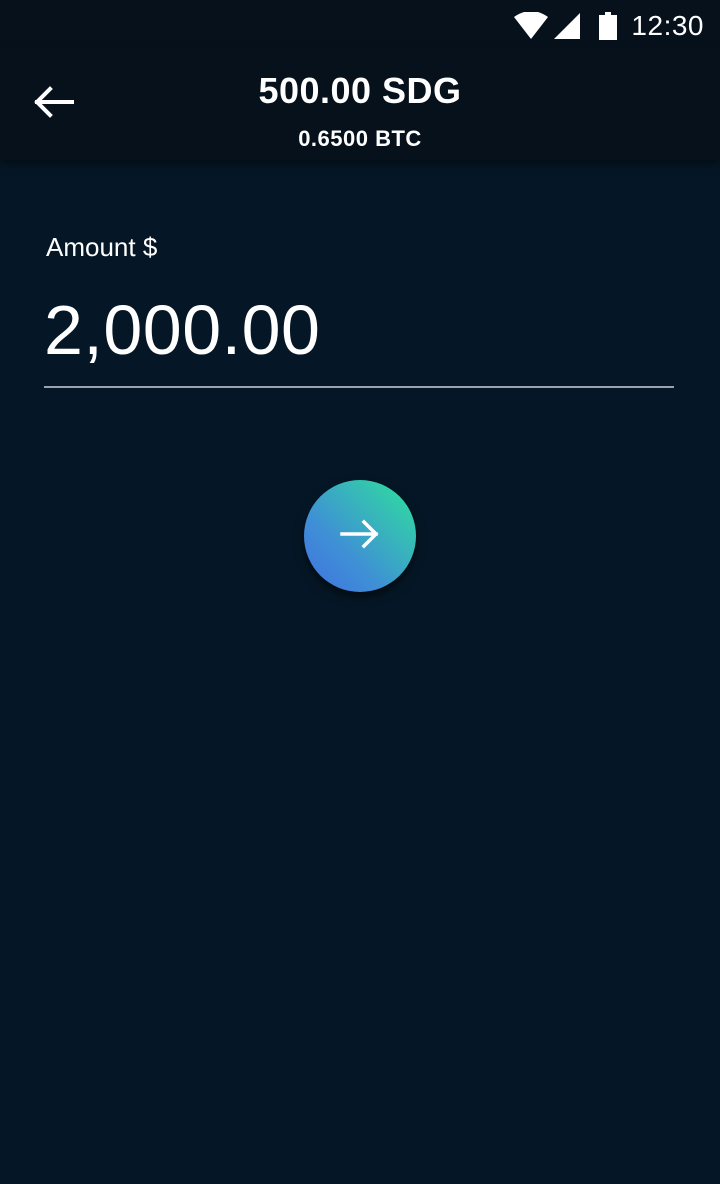 The width and height of the screenshot is (720, 1184). I want to click on next-button, so click(360, 536).